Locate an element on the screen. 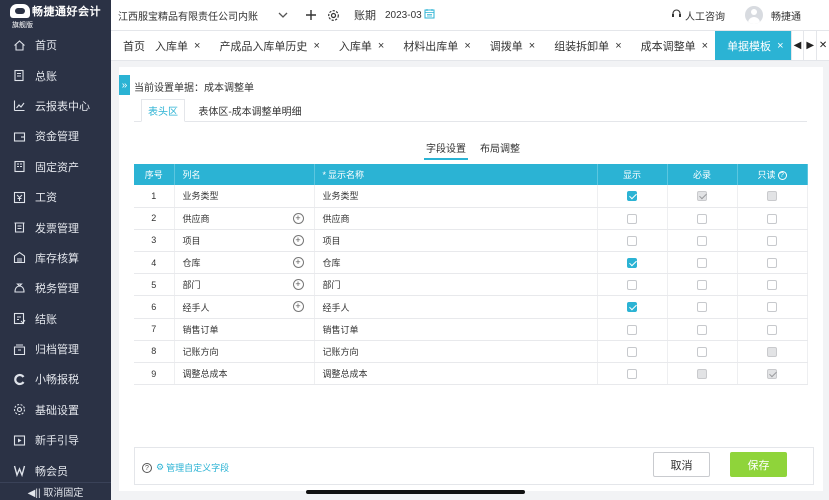 This screenshot has height=500, width=829. sidebar-item-0: 首页 is located at coordinates (55, 45).